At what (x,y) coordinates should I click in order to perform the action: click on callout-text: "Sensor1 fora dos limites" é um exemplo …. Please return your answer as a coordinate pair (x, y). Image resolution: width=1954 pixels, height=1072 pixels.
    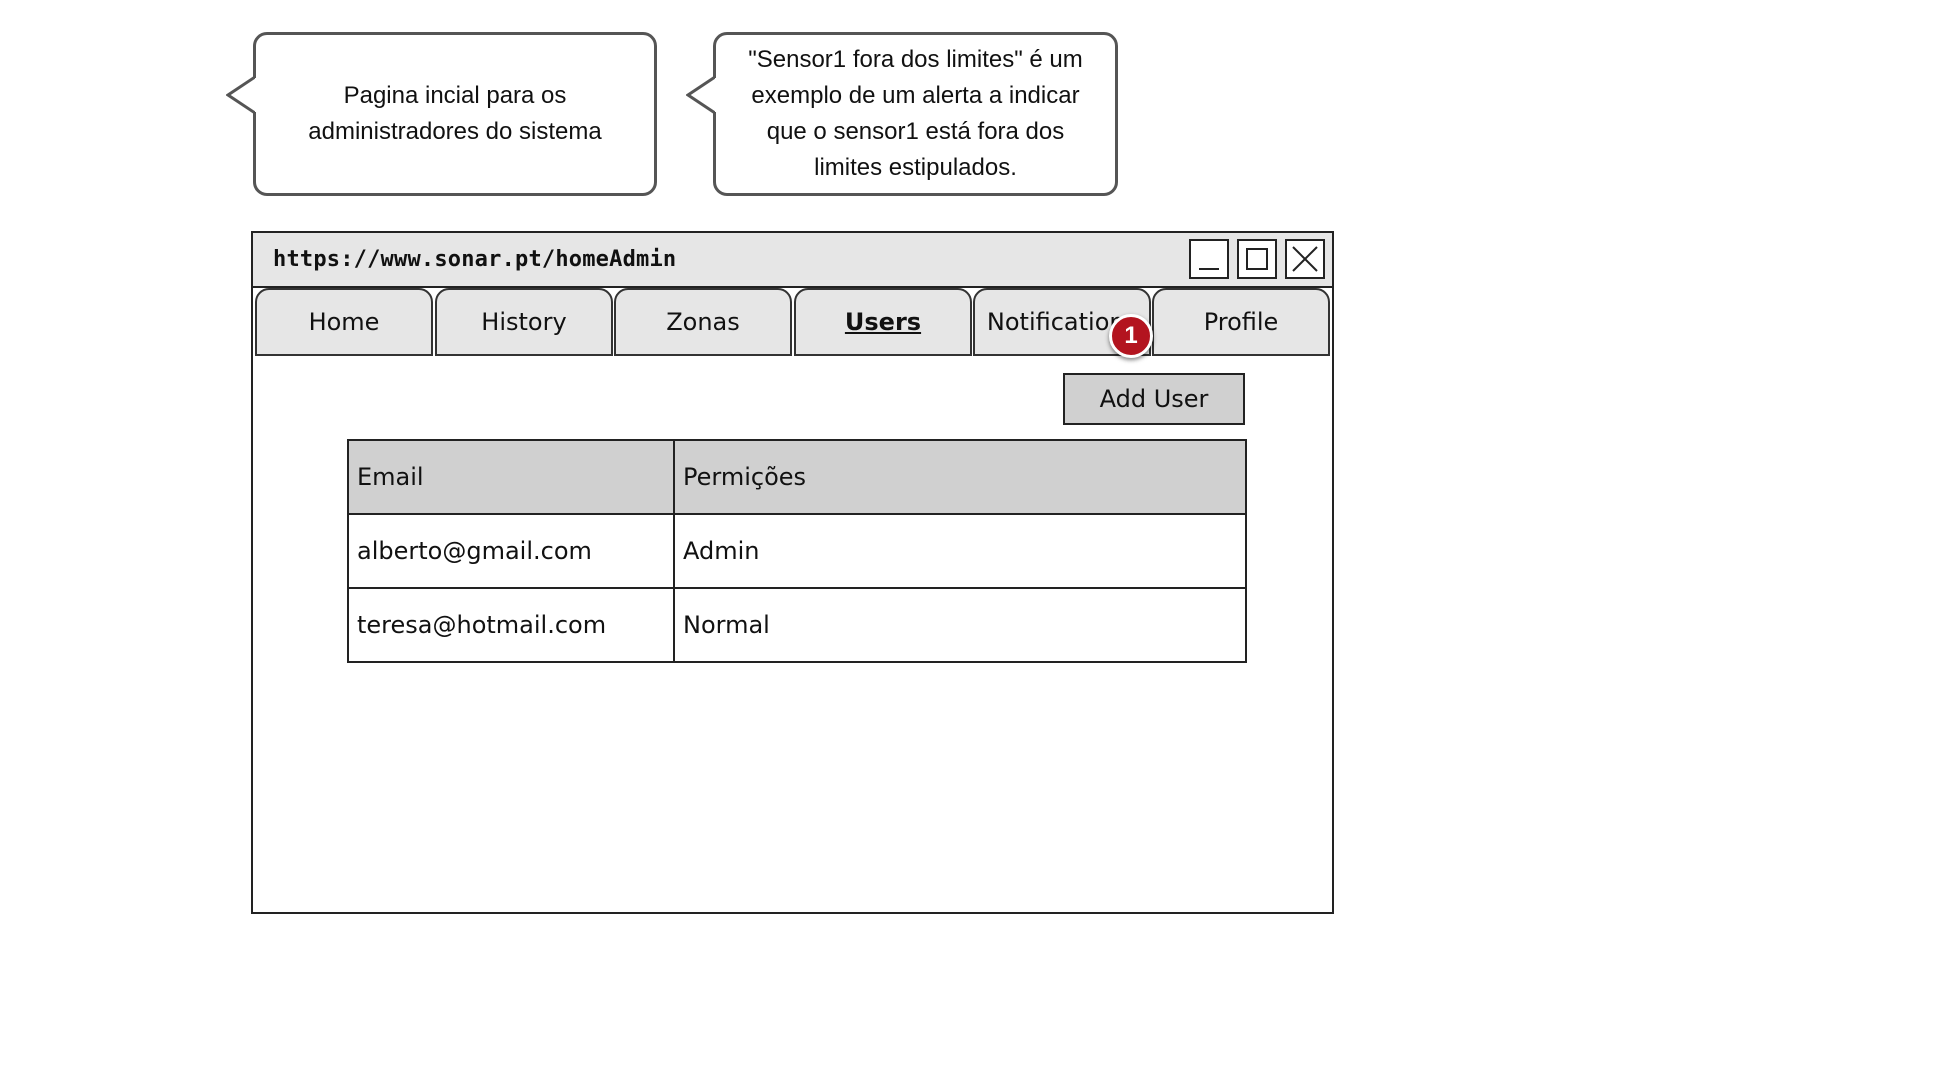
    Looking at the image, I should click on (915, 113).